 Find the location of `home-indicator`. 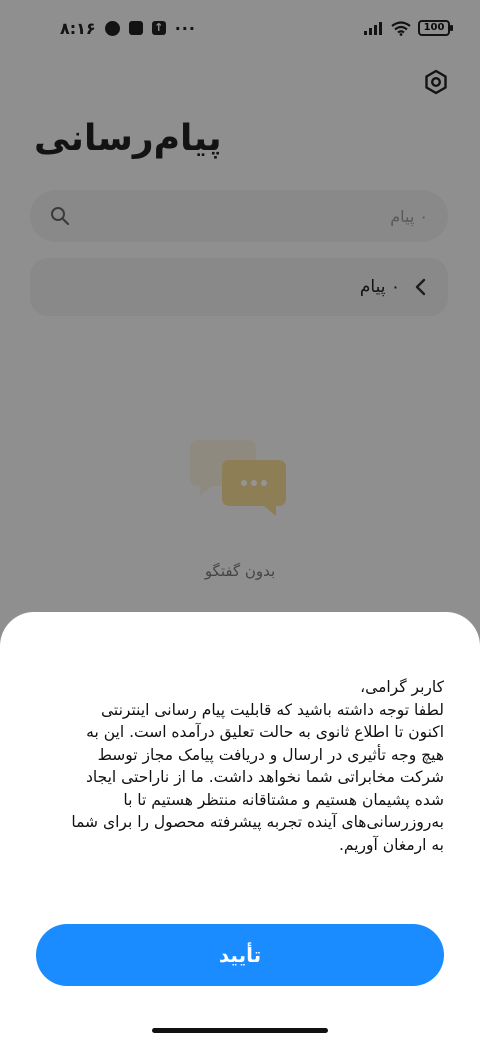

home-indicator is located at coordinates (240, 1030).